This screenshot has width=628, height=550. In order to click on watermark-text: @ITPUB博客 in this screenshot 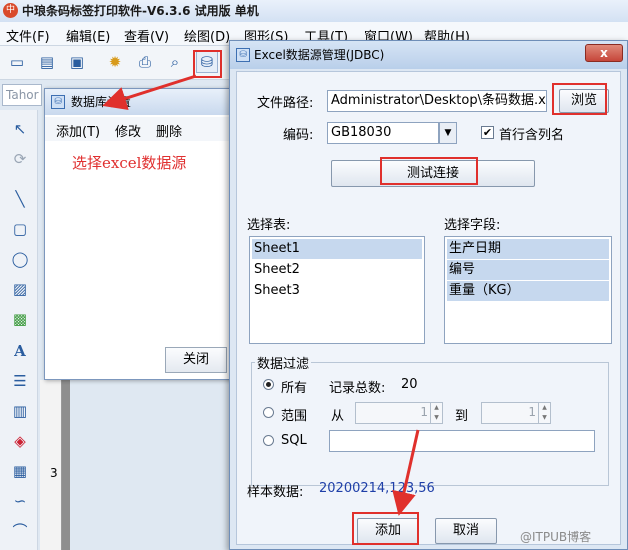, I will do `click(556, 537)`.